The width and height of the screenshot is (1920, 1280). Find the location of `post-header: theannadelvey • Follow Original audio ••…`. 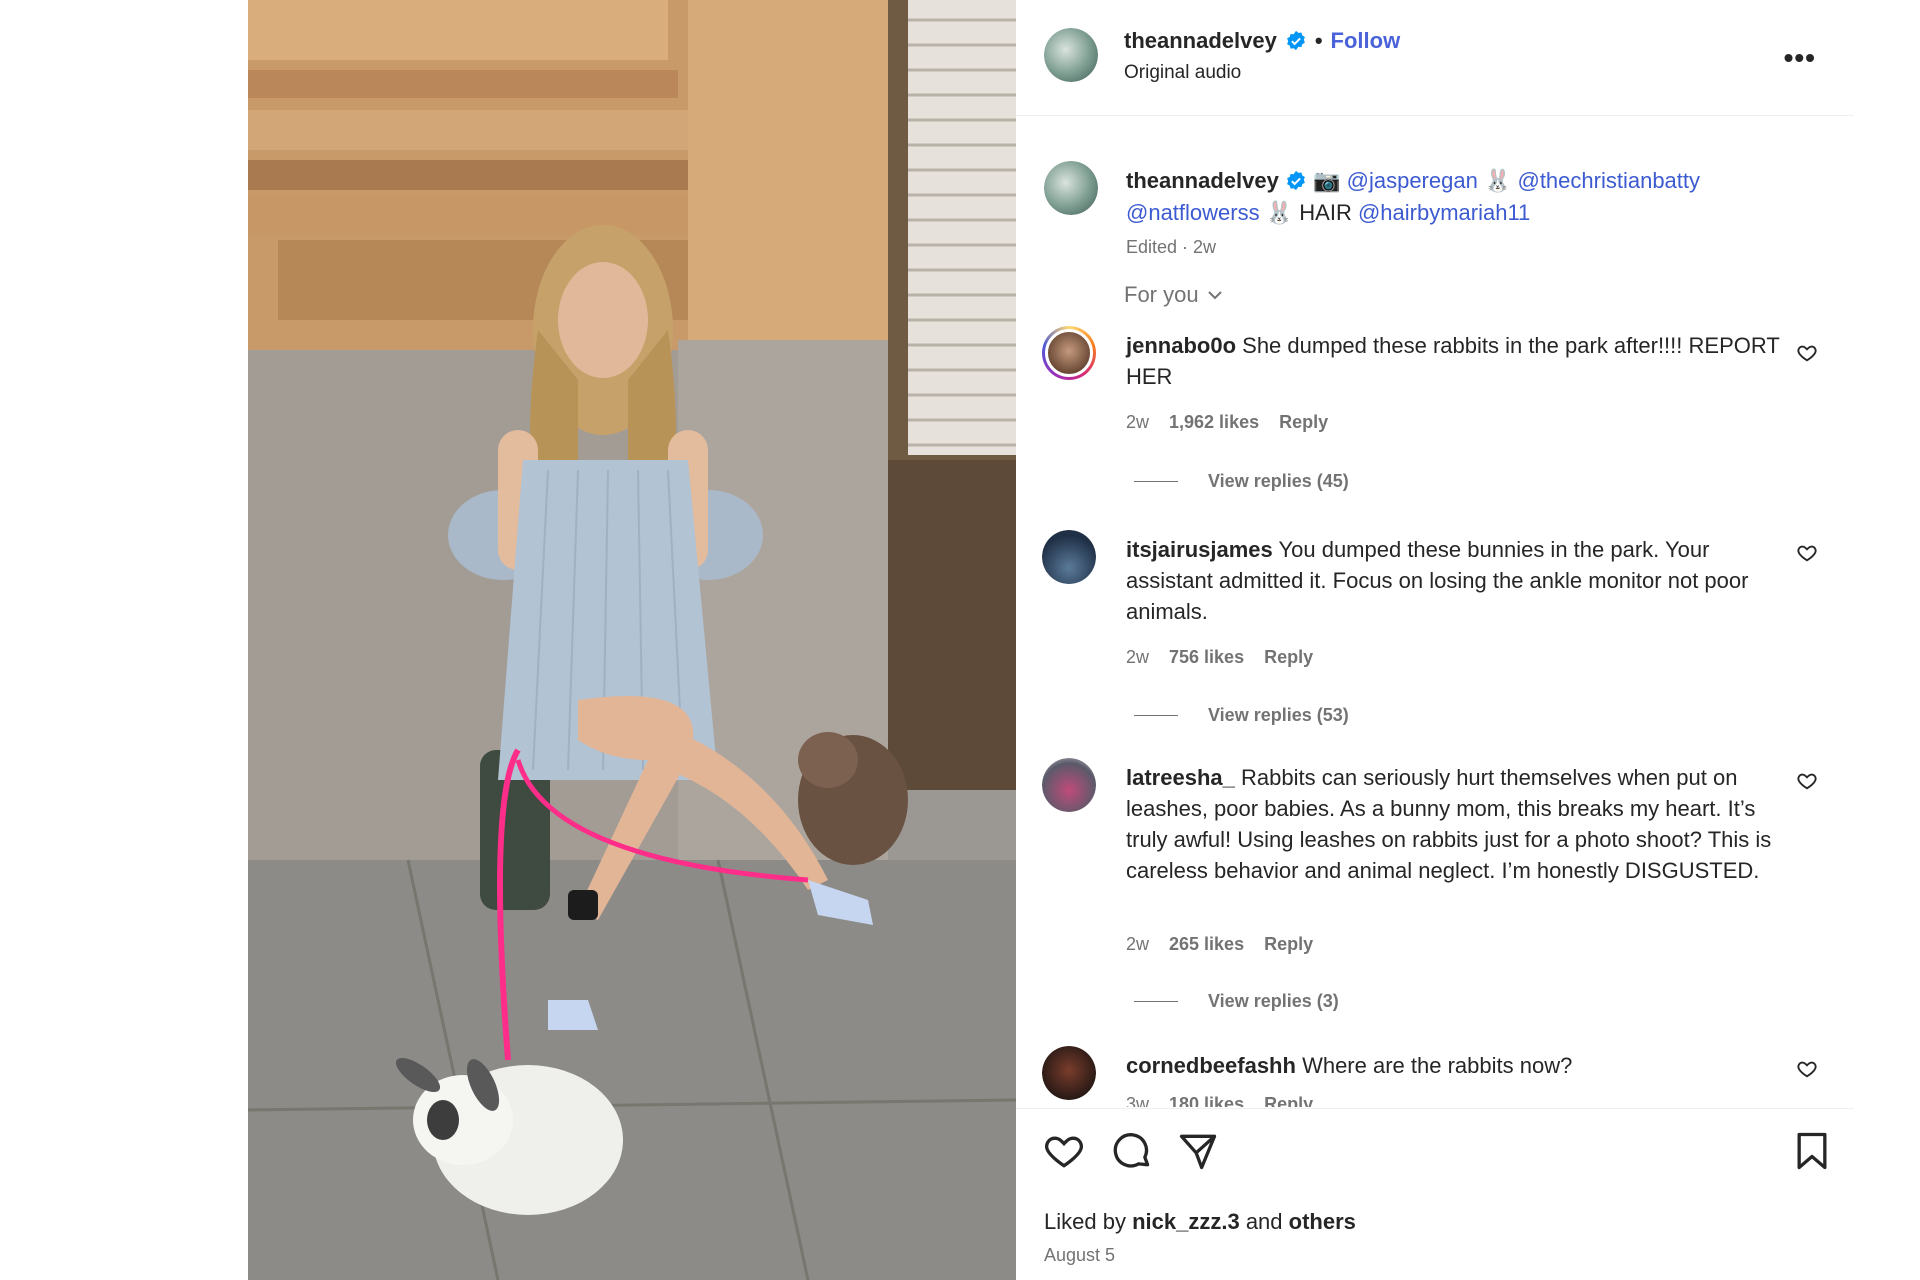

post-header: theannadelvey • Follow Original audio ••… is located at coordinates (1435, 58).